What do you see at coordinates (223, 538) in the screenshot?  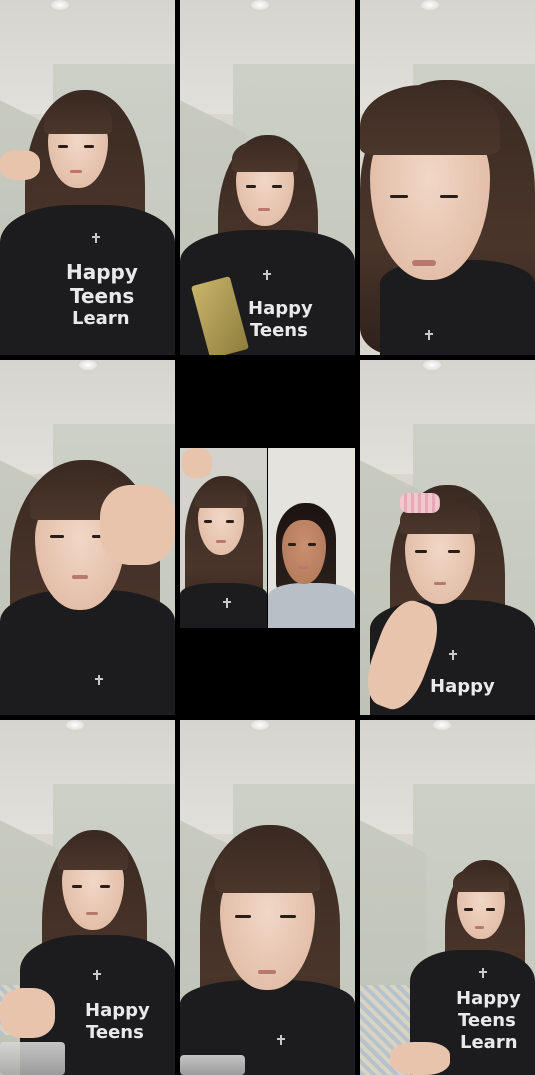 I see `duet-left-panel` at bounding box center [223, 538].